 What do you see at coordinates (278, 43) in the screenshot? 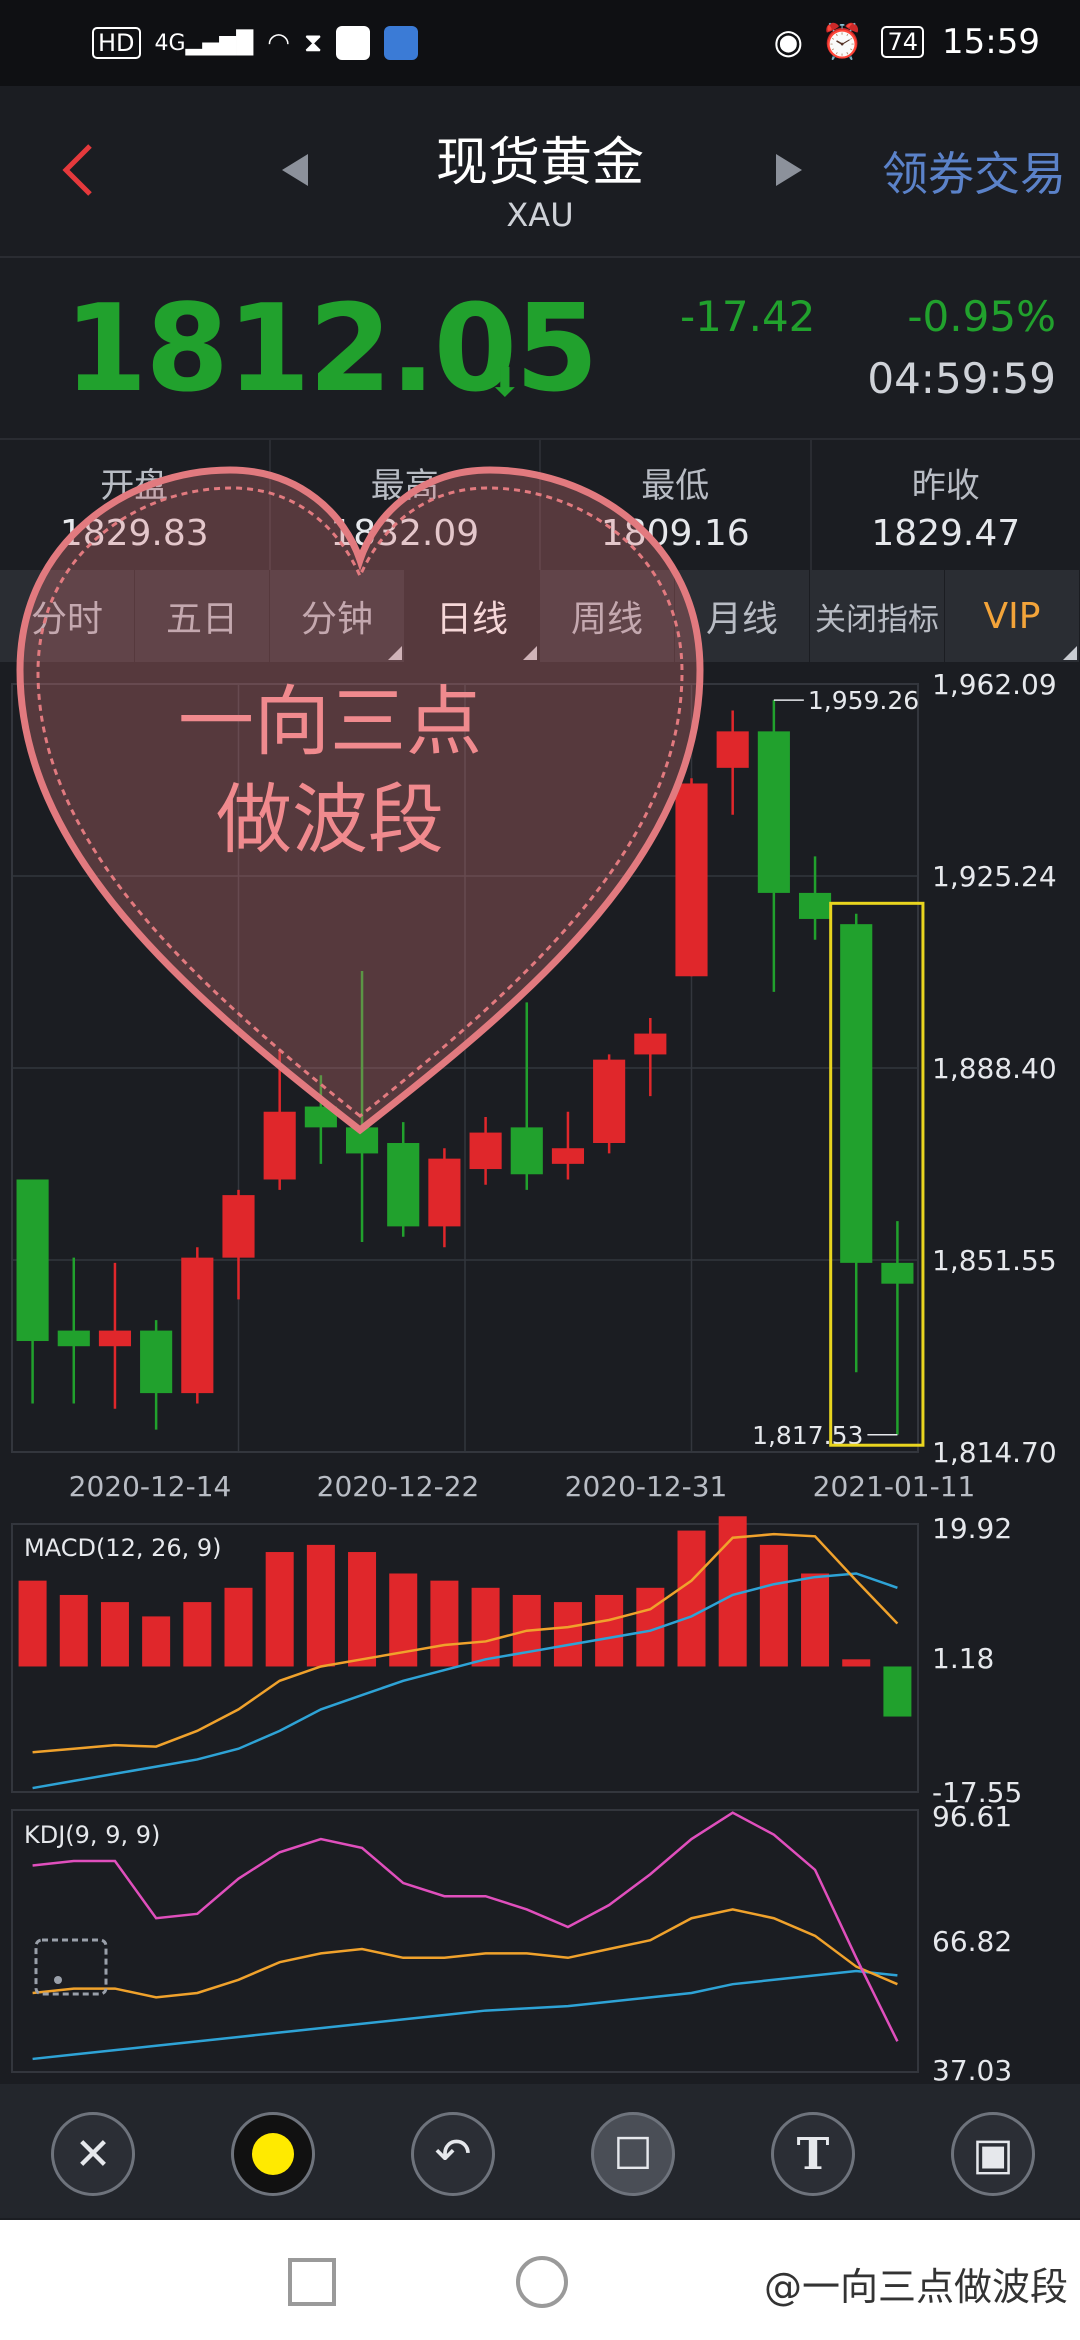
I see `wifi-icon: ◠` at bounding box center [278, 43].